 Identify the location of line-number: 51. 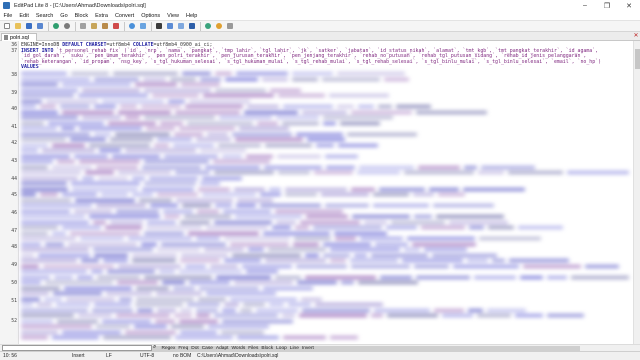
(14, 301).